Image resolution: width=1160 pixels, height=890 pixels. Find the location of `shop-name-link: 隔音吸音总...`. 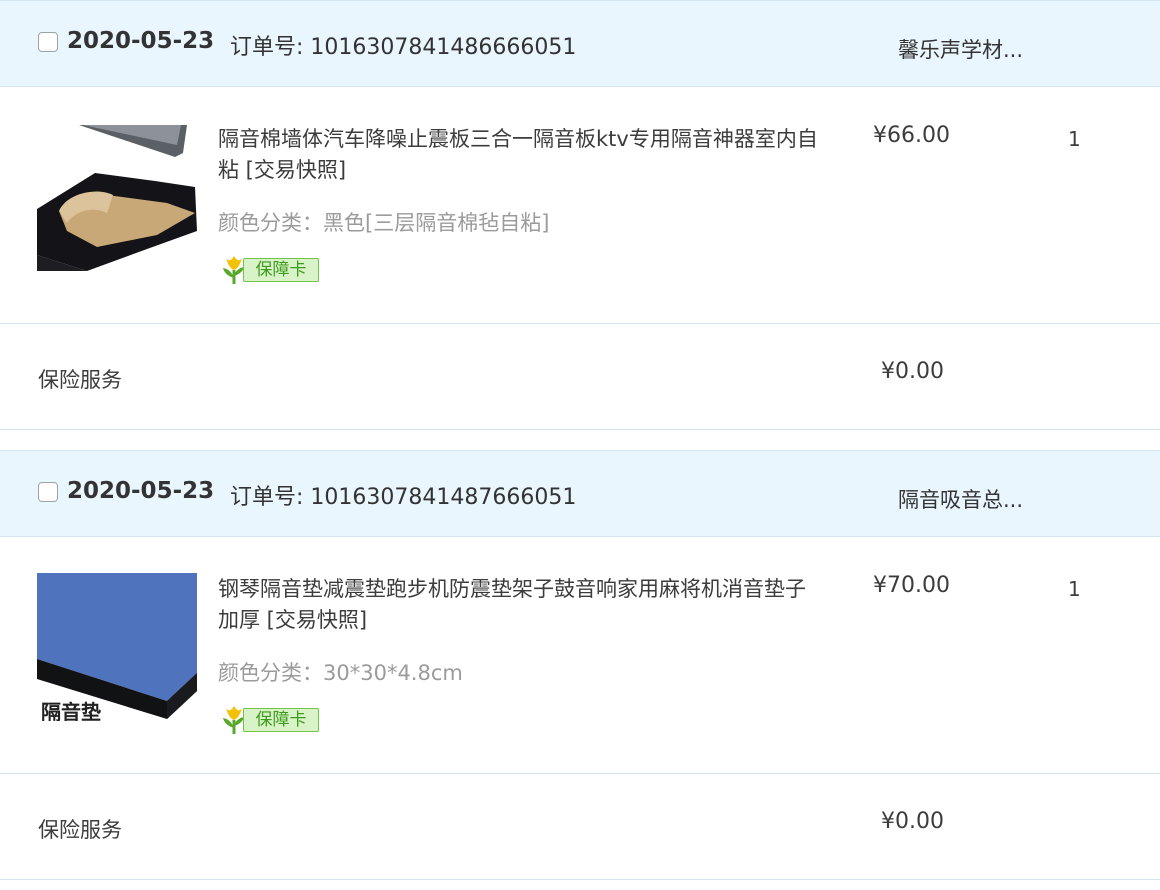

shop-name-link: 隔音吸音总... is located at coordinates (960, 499).